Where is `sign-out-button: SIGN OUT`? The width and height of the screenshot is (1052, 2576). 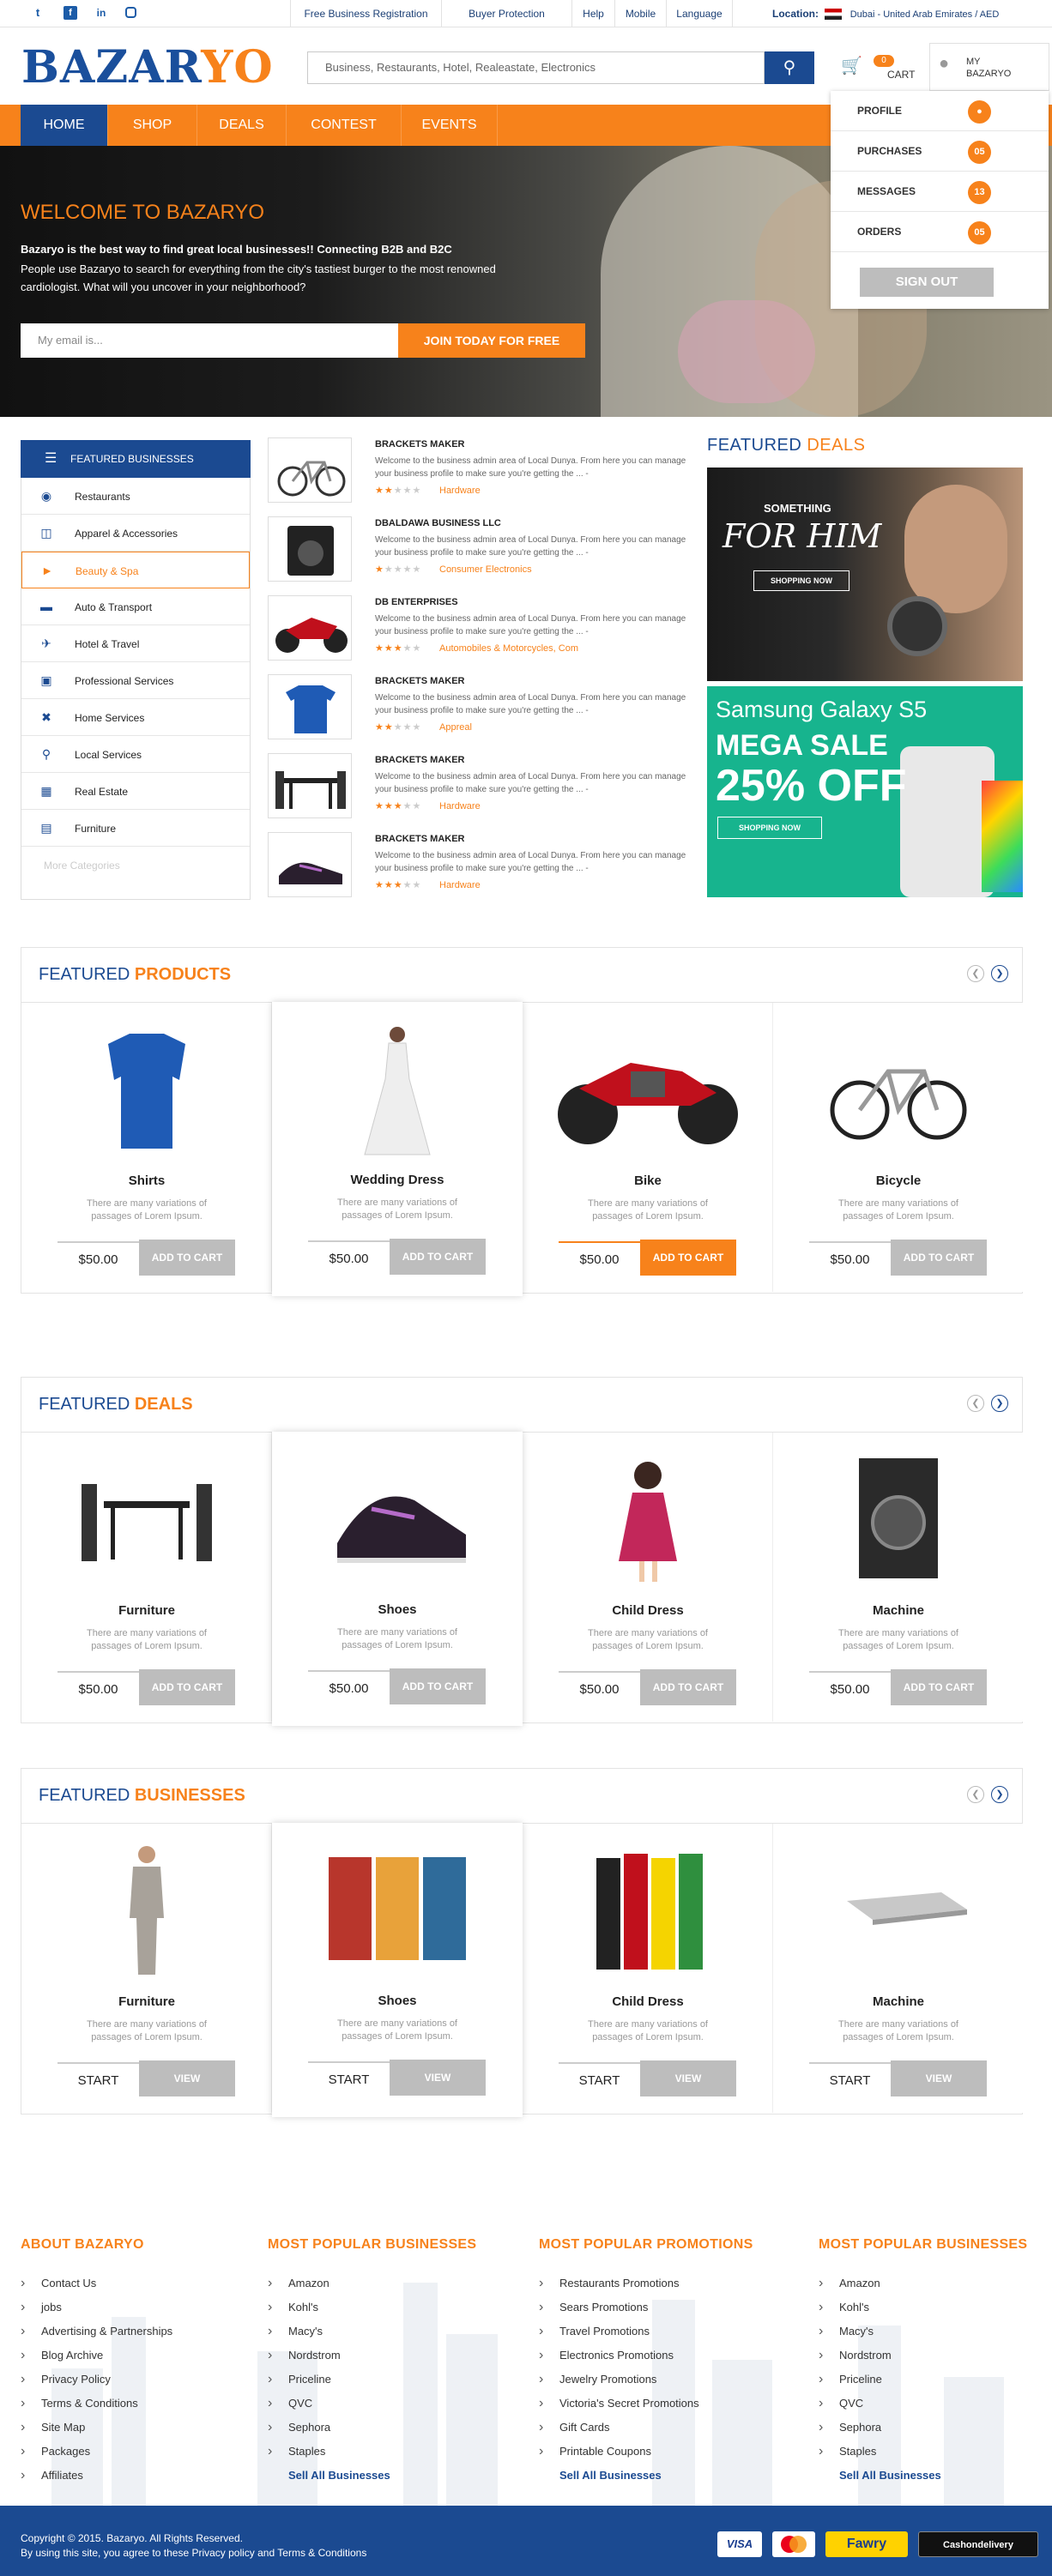 sign-out-button: SIGN OUT is located at coordinates (927, 282).